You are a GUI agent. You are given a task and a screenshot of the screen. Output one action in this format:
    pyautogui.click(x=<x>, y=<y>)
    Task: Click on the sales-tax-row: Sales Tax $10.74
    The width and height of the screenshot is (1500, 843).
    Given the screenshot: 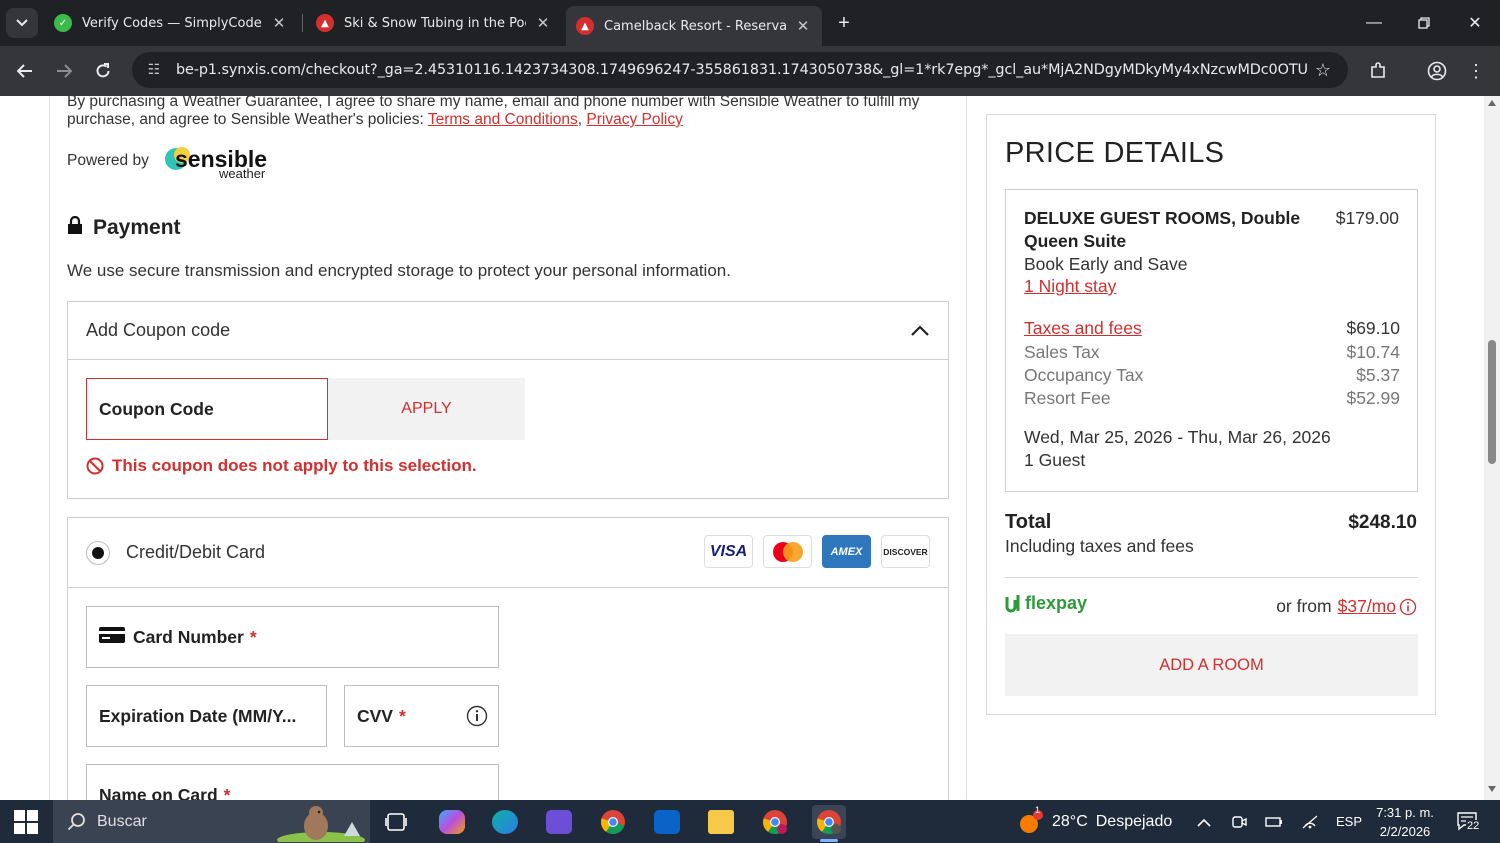 What is the action you would take?
    pyautogui.click(x=1212, y=352)
    